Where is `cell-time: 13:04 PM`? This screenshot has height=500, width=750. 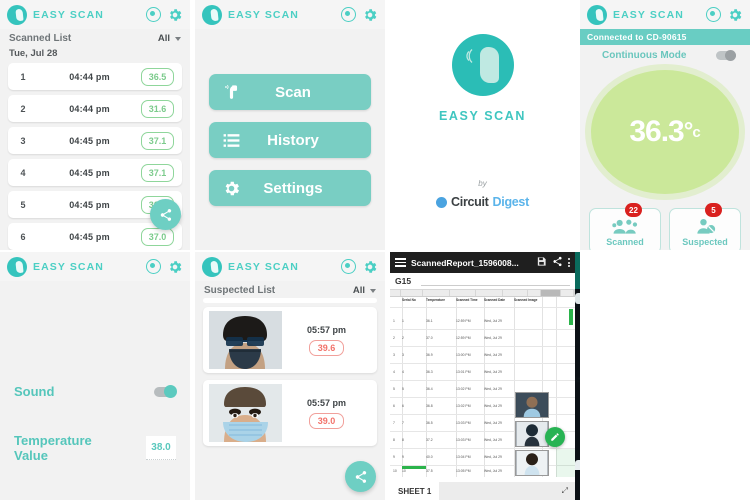
cell-time: 13:04 PM is located at coordinates (463, 457).